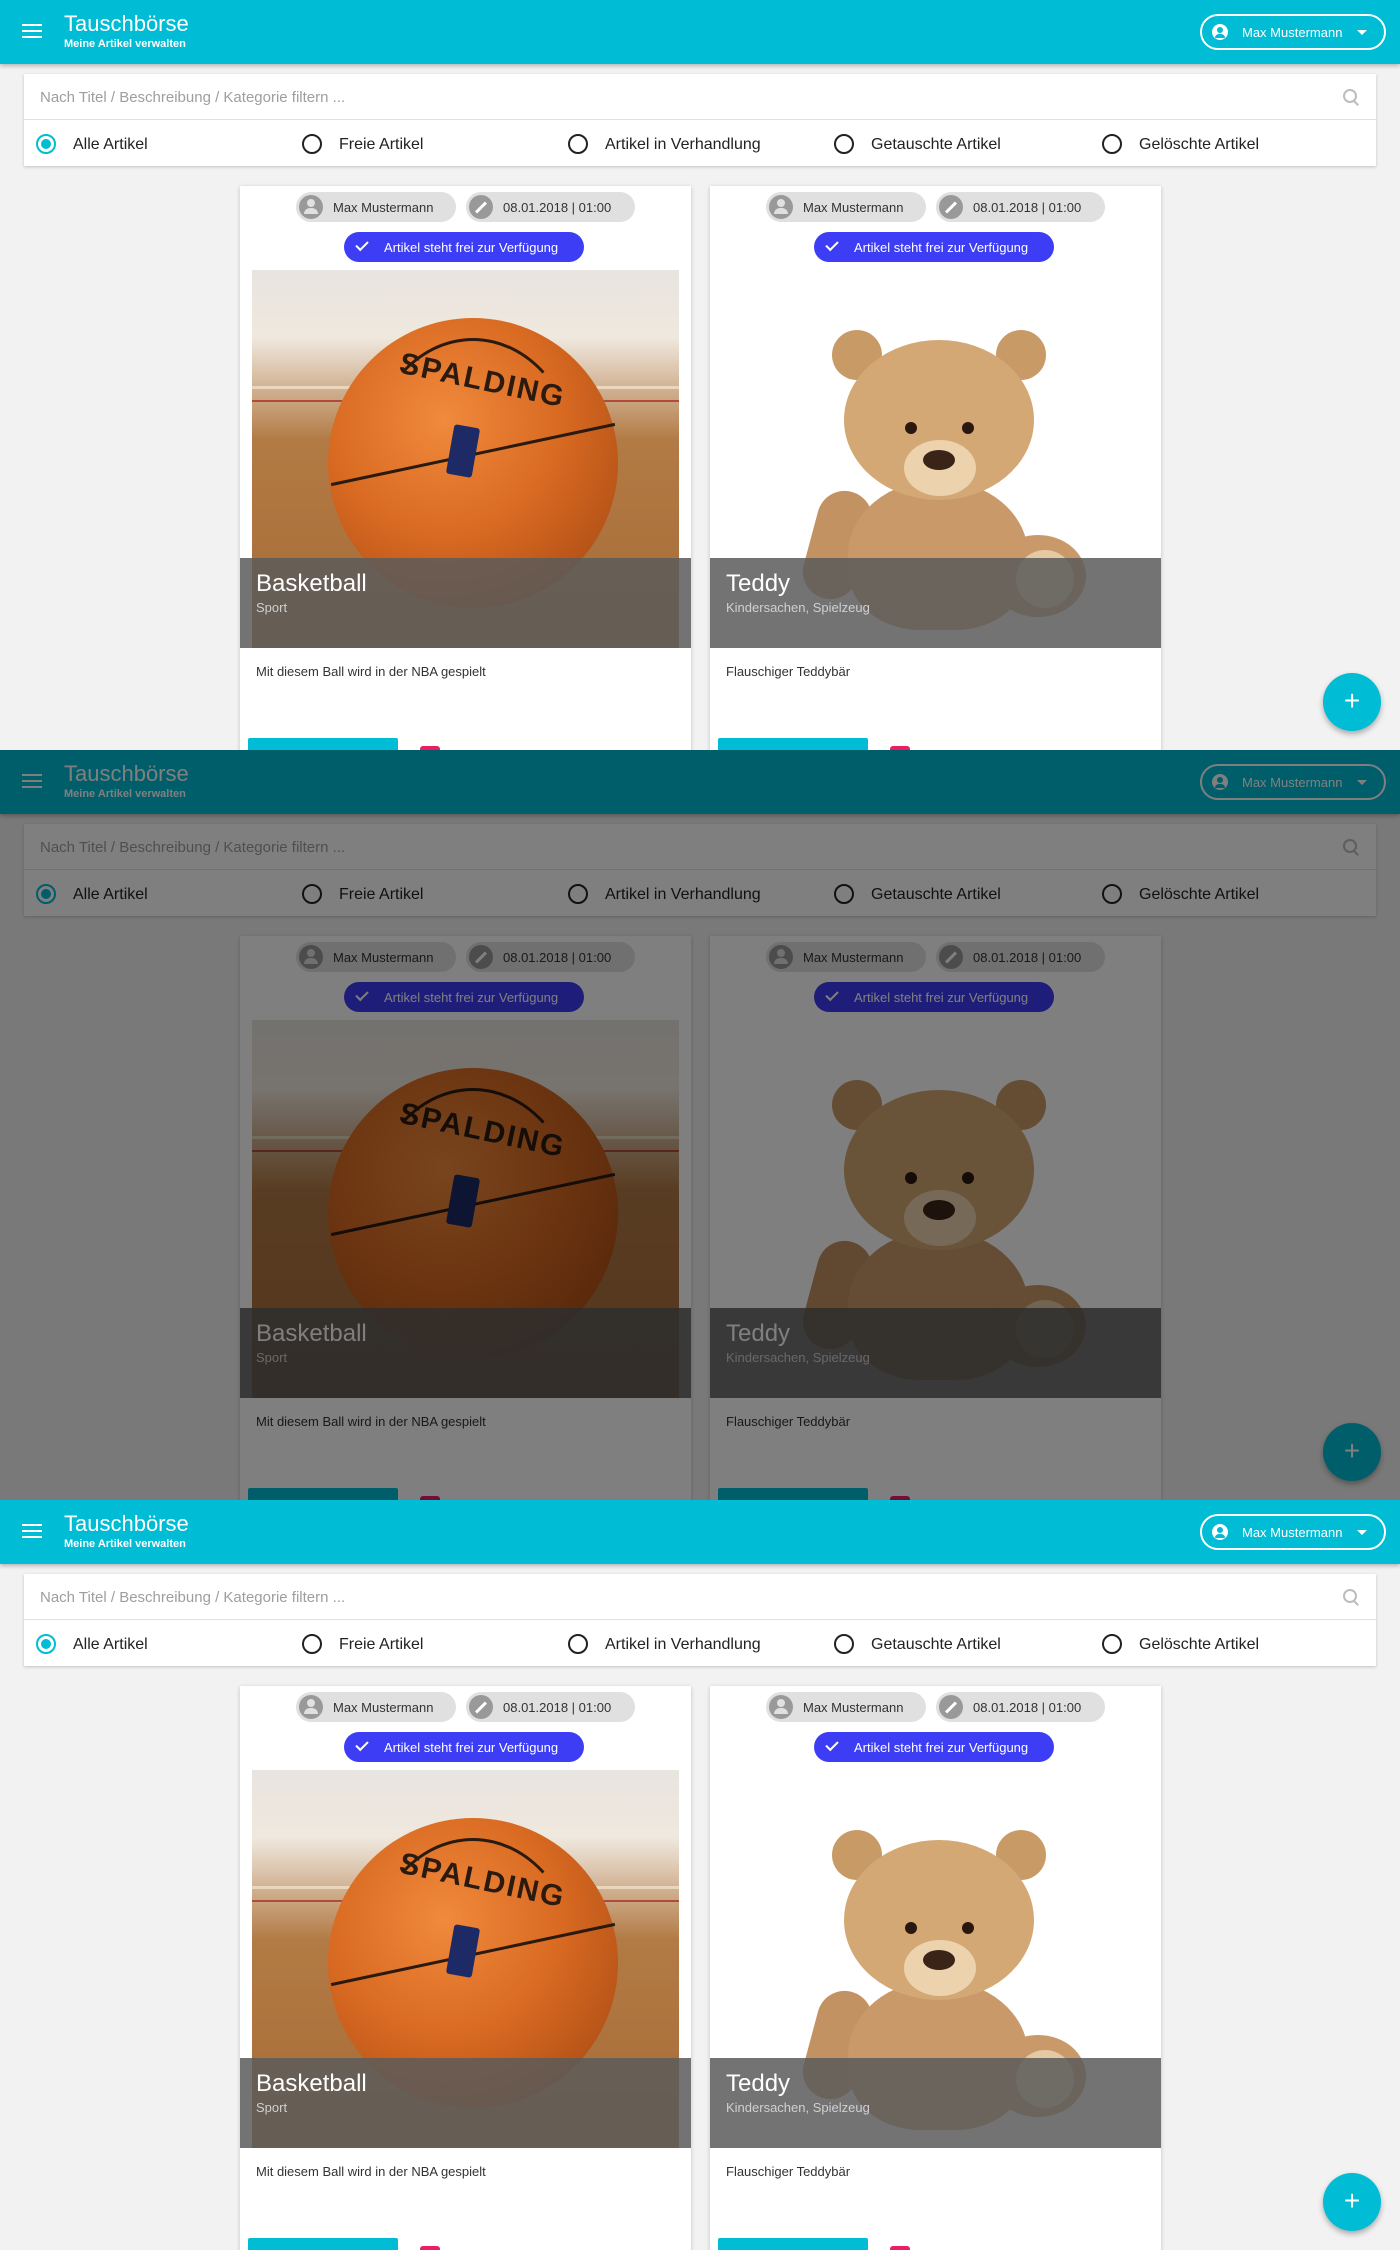 The height and width of the screenshot is (2250, 1400). What do you see at coordinates (125, 44) in the screenshot?
I see `app-subtitle: Meine Artikel verwalten` at bounding box center [125, 44].